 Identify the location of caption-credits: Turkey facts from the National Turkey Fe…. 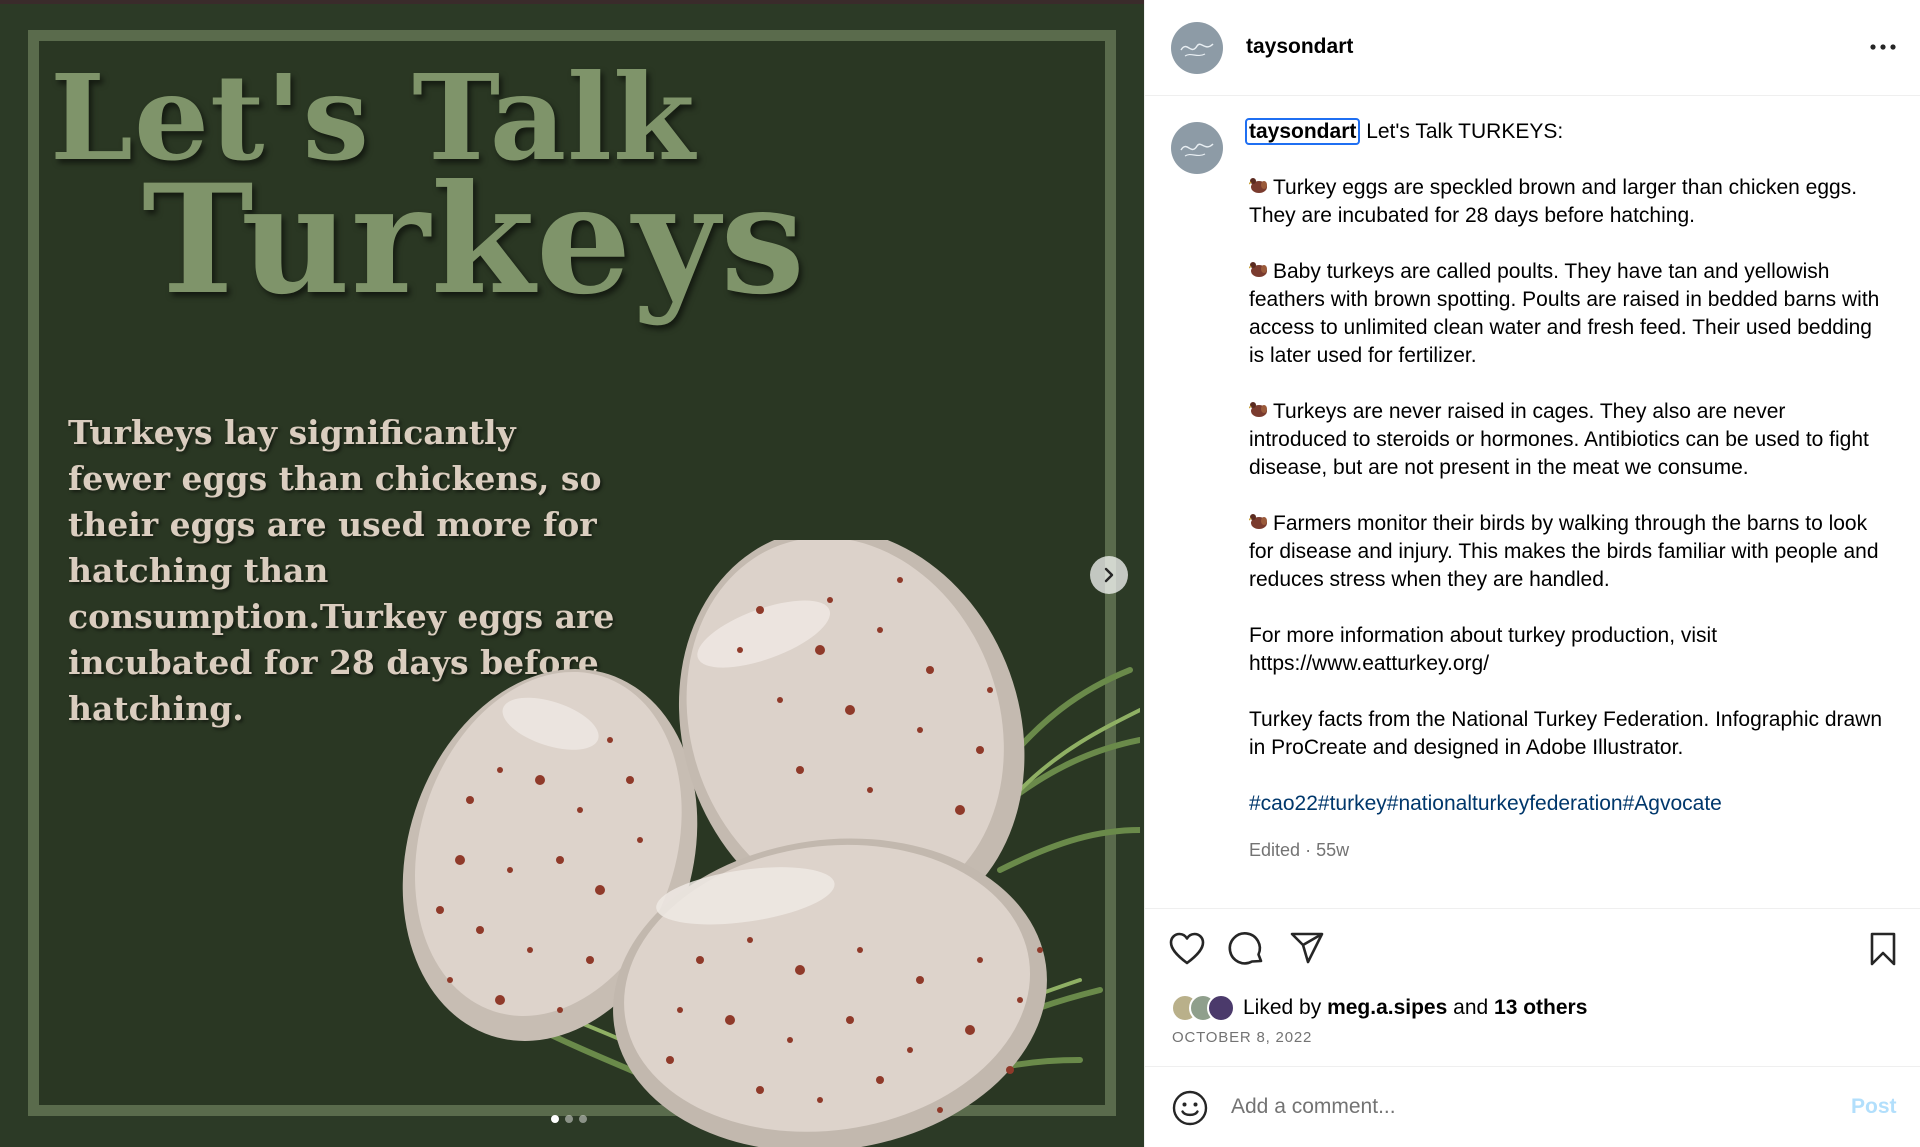
(1566, 733).